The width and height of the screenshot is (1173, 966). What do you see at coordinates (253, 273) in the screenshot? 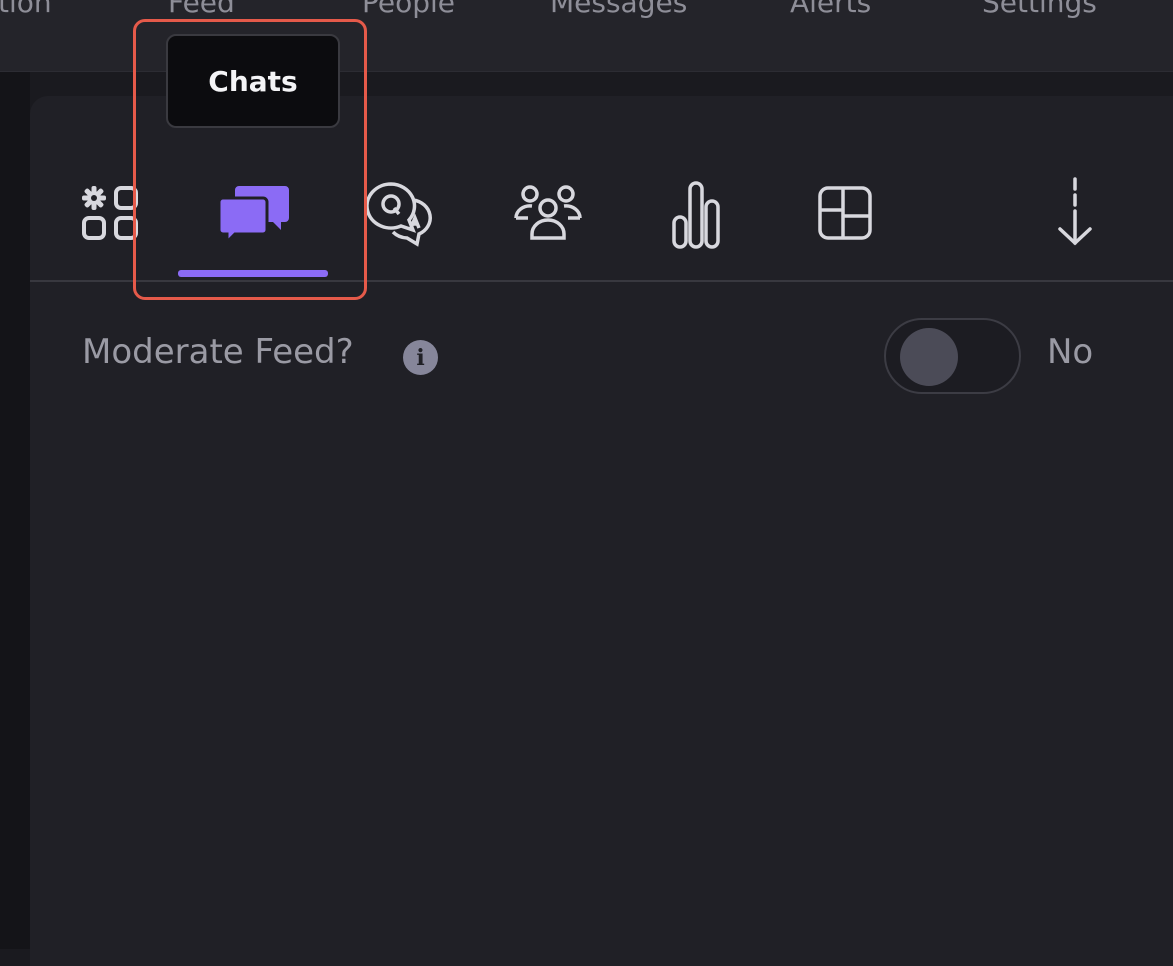
I see `active-tab-indicator` at bounding box center [253, 273].